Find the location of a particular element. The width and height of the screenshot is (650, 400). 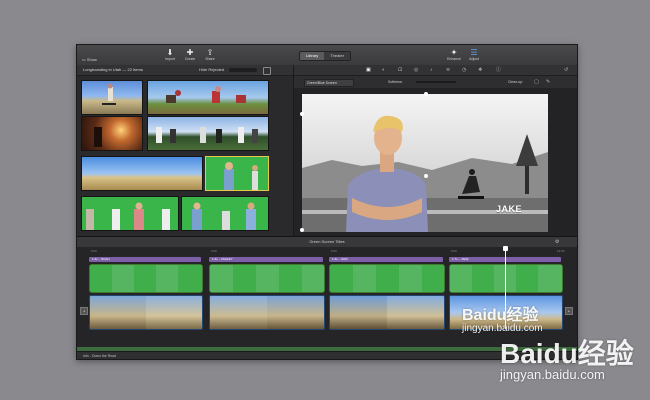

info-icon: ⓘ is located at coordinates (498, 70).